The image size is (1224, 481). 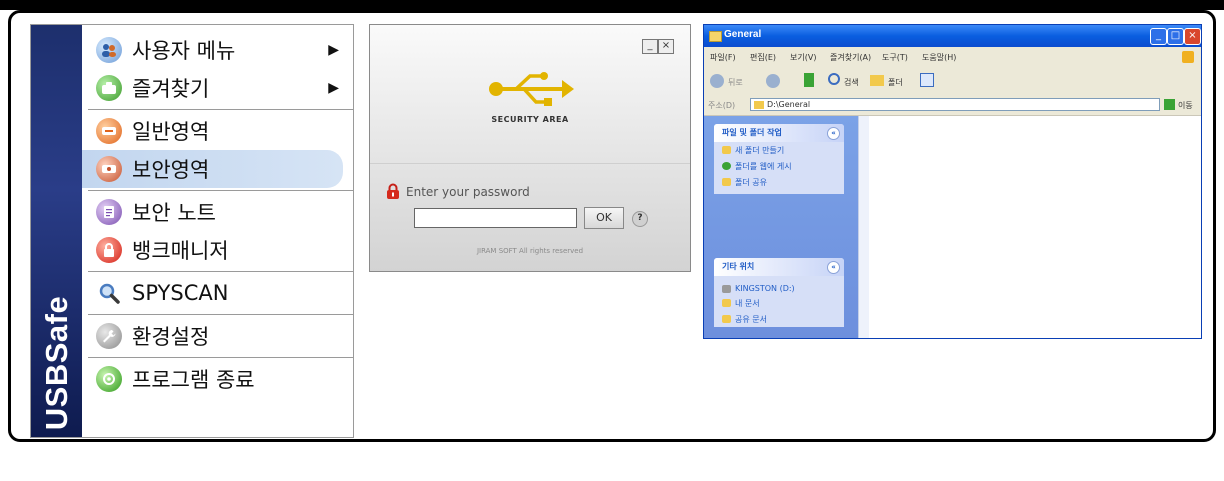 What do you see at coordinates (779, 285) in the screenshot?
I see `place-item-drive: KINGSTON (D:)` at bounding box center [779, 285].